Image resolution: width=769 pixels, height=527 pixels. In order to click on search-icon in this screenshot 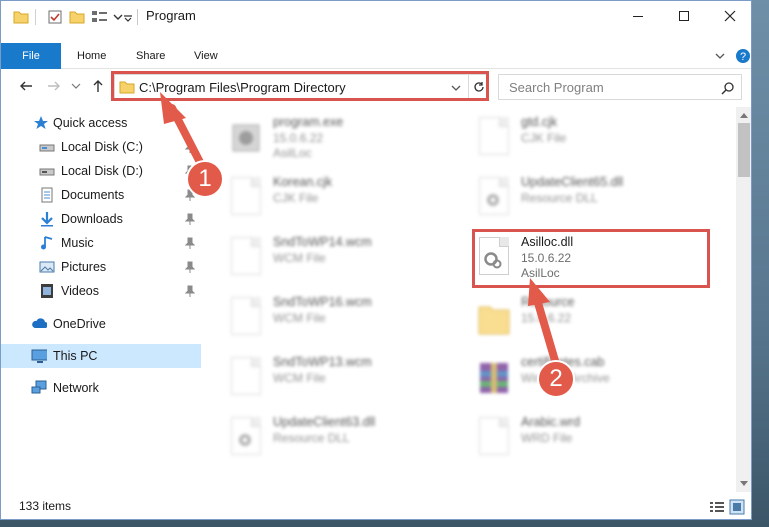, I will do `click(728, 88)`.